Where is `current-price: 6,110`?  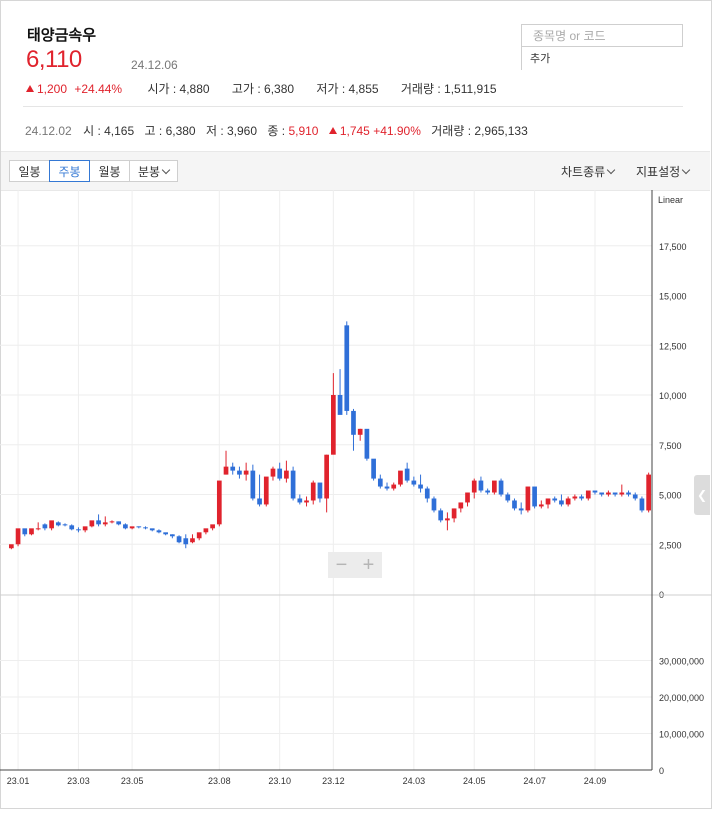
current-price: 6,110 is located at coordinates (54, 59).